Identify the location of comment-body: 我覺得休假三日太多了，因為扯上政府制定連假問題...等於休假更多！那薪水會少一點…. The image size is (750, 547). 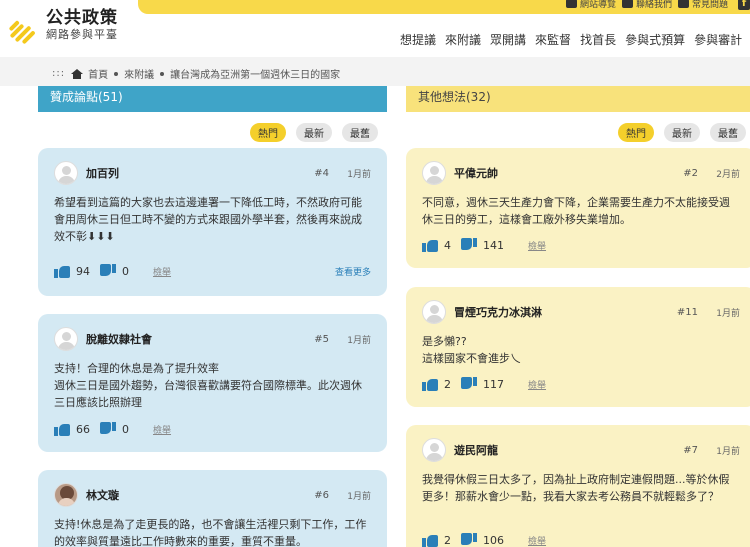
(576, 488).